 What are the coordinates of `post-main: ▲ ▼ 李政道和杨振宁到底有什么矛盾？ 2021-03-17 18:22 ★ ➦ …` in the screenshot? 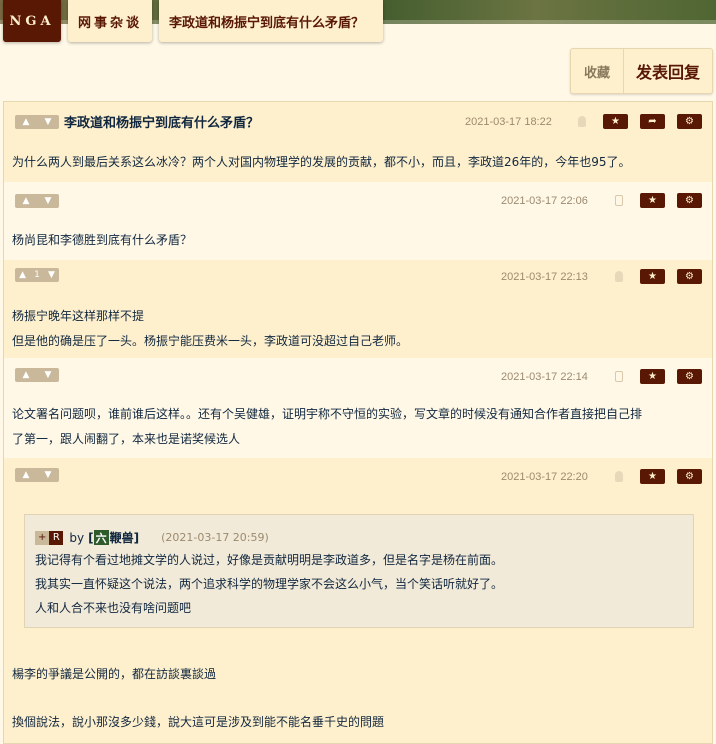 It's located at (358, 142).